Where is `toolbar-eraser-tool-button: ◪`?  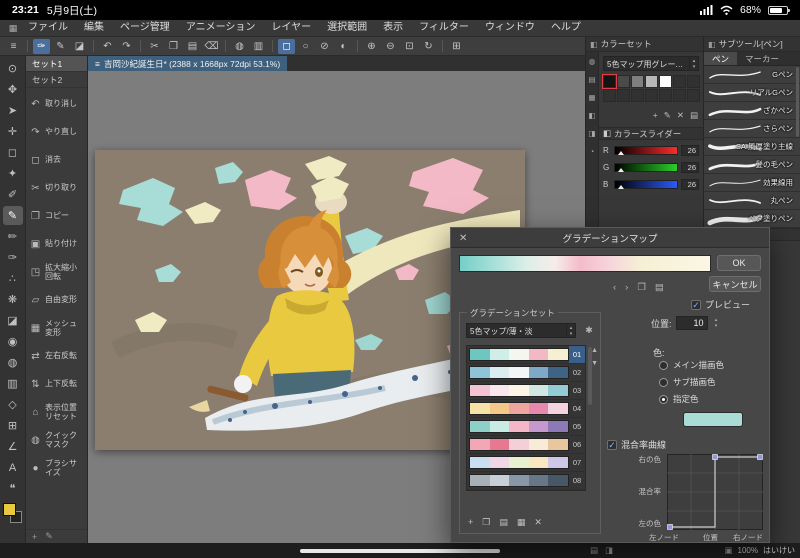
toolbar-eraser-tool-button: ◪ is located at coordinates (79, 46).